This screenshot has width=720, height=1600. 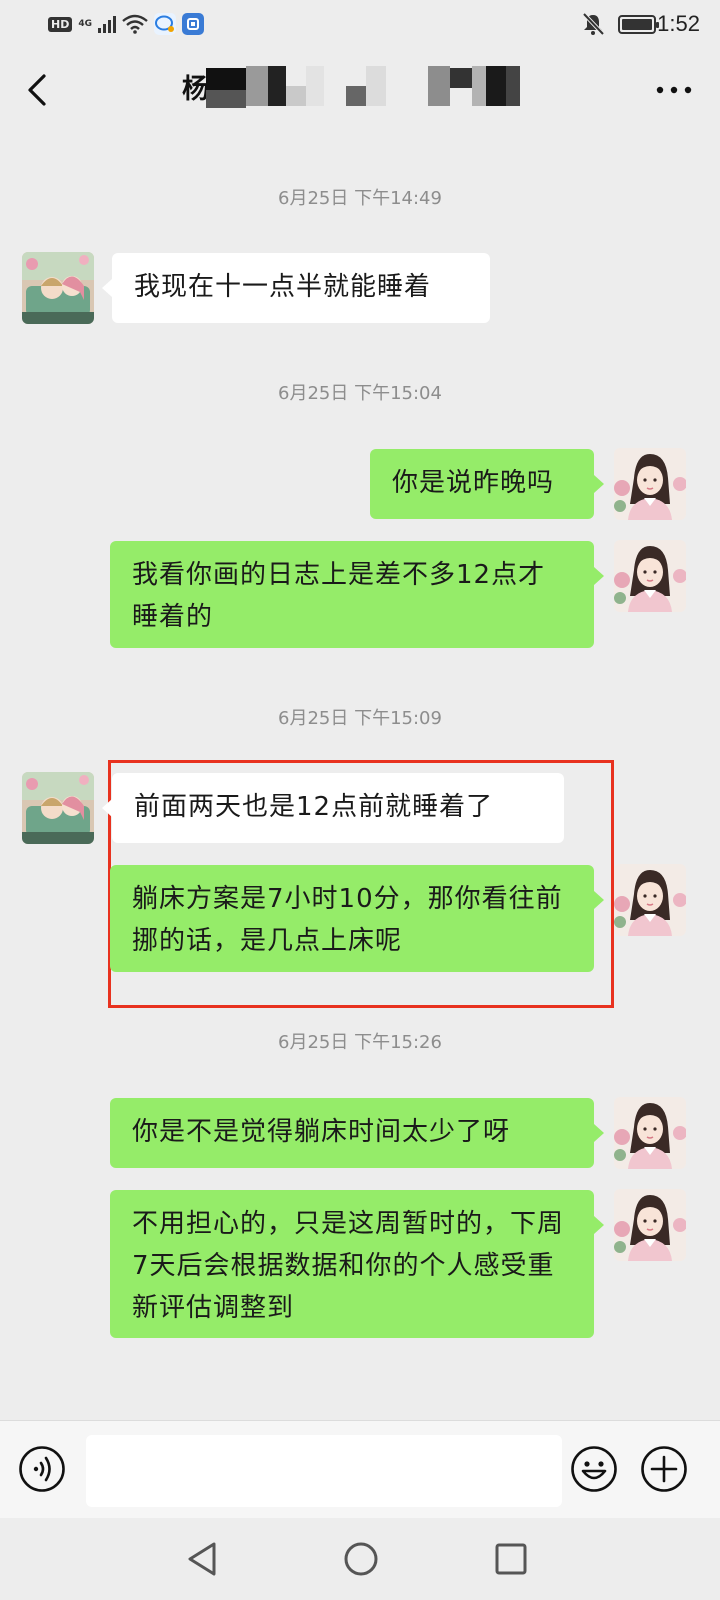 What do you see at coordinates (37, 90) in the screenshot?
I see `chevron-left-icon` at bounding box center [37, 90].